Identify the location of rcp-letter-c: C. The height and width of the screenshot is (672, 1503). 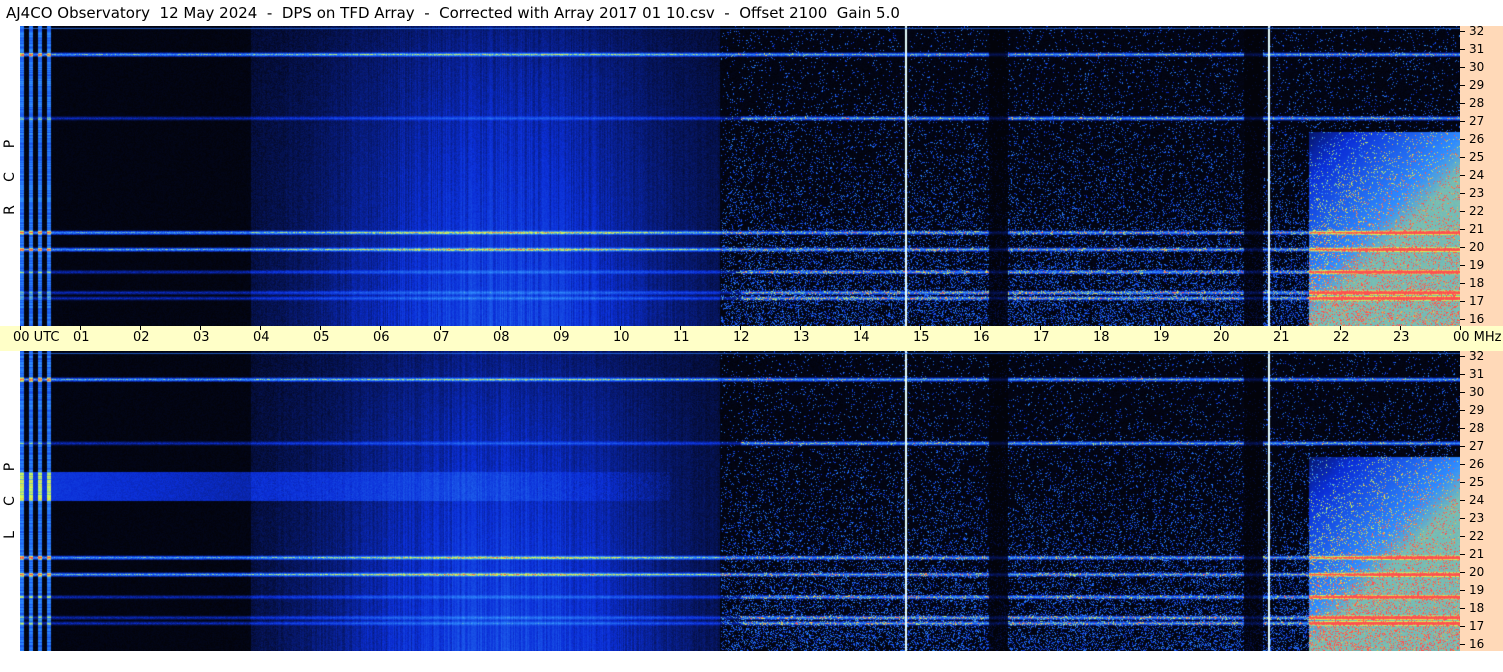
(10, 177).